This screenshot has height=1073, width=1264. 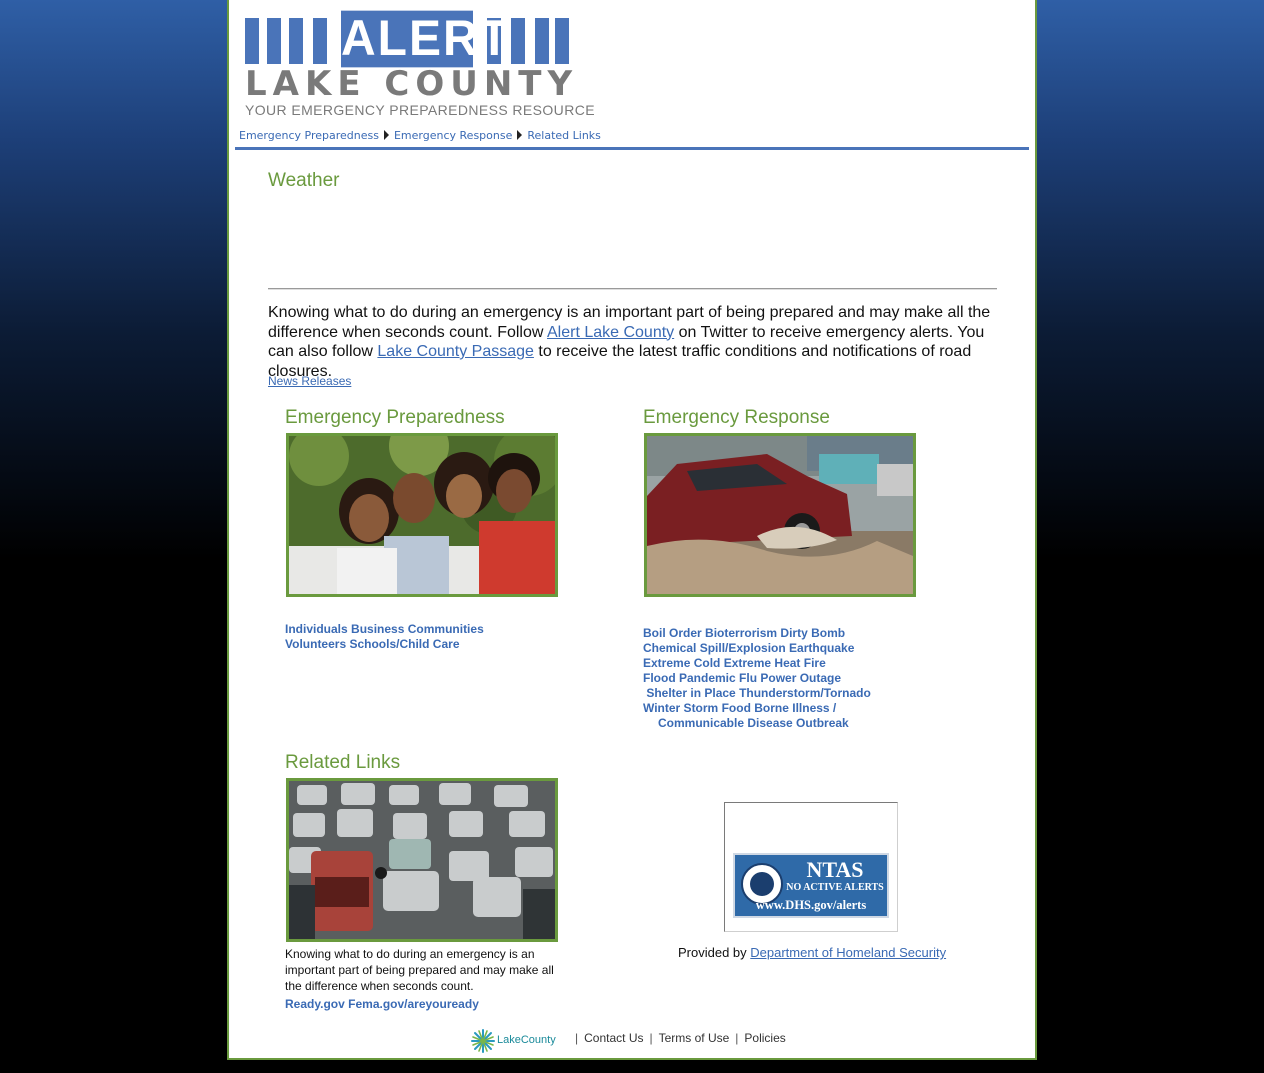 I want to click on link-winter-storm: Winter Storm, so click(x=680, y=708).